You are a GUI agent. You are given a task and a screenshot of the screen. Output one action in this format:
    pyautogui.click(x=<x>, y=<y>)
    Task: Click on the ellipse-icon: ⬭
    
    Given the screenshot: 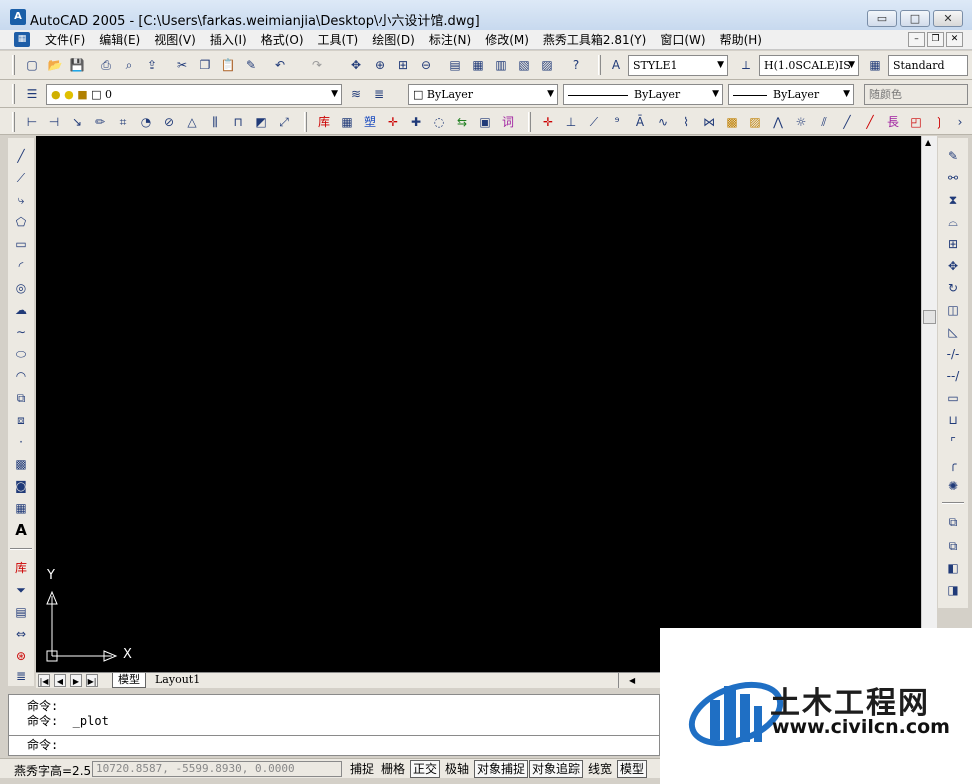 What is the action you would take?
    pyautogui.click(x=21, y=354)
    